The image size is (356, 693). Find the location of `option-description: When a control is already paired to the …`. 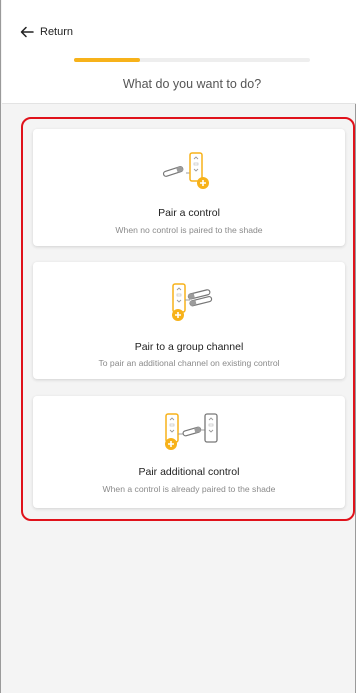

option-description: When a control is already paired to the … is located at coordinates (189, 489).